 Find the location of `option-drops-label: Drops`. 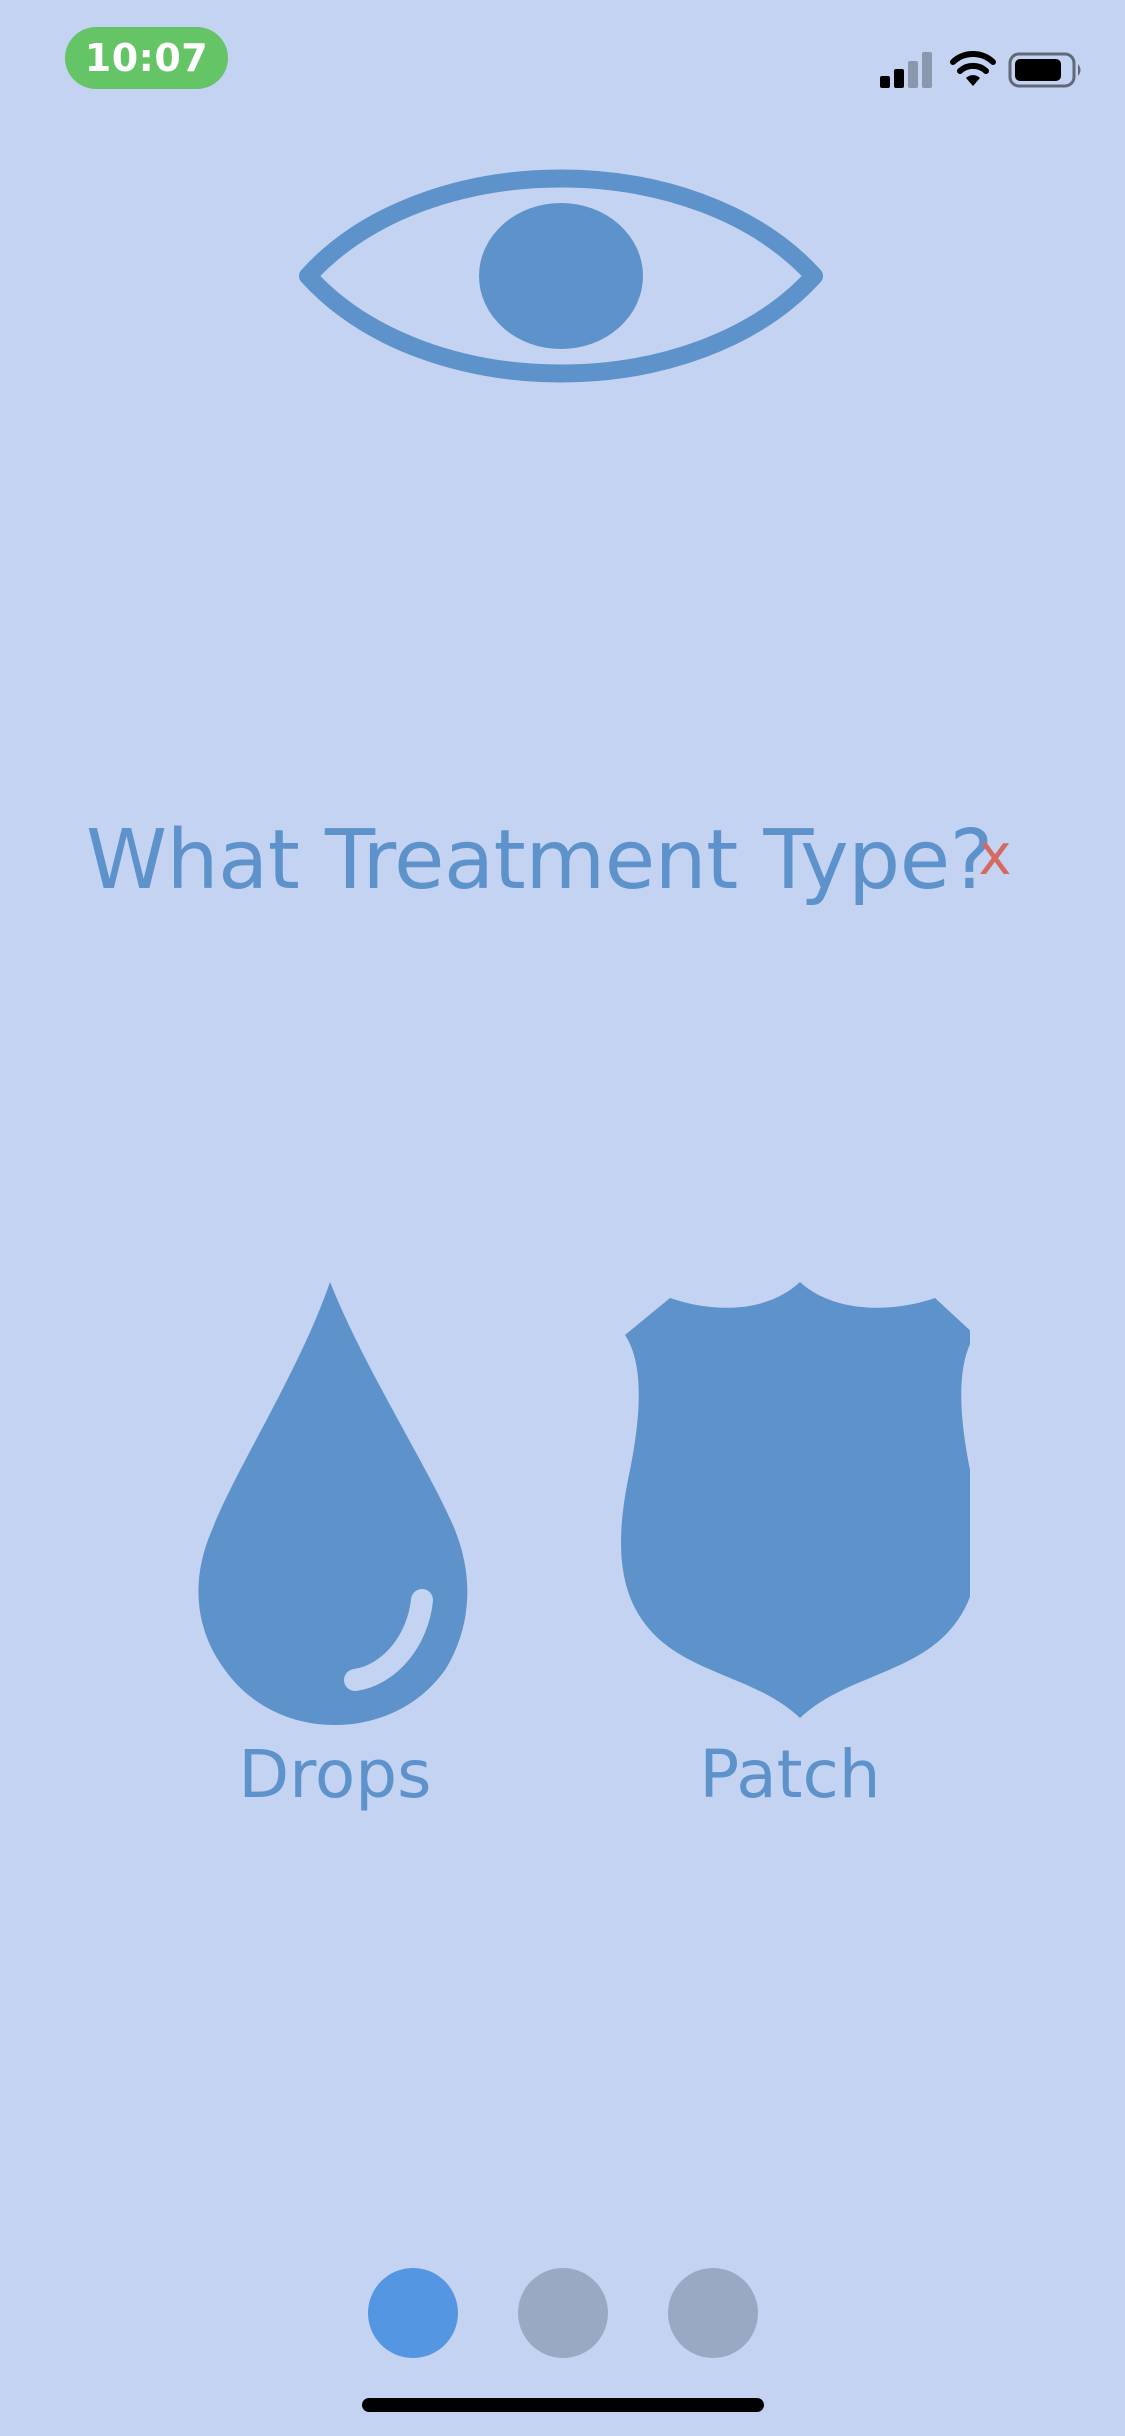

option-drops-label: Drops is located at coordinates (335, 1774).